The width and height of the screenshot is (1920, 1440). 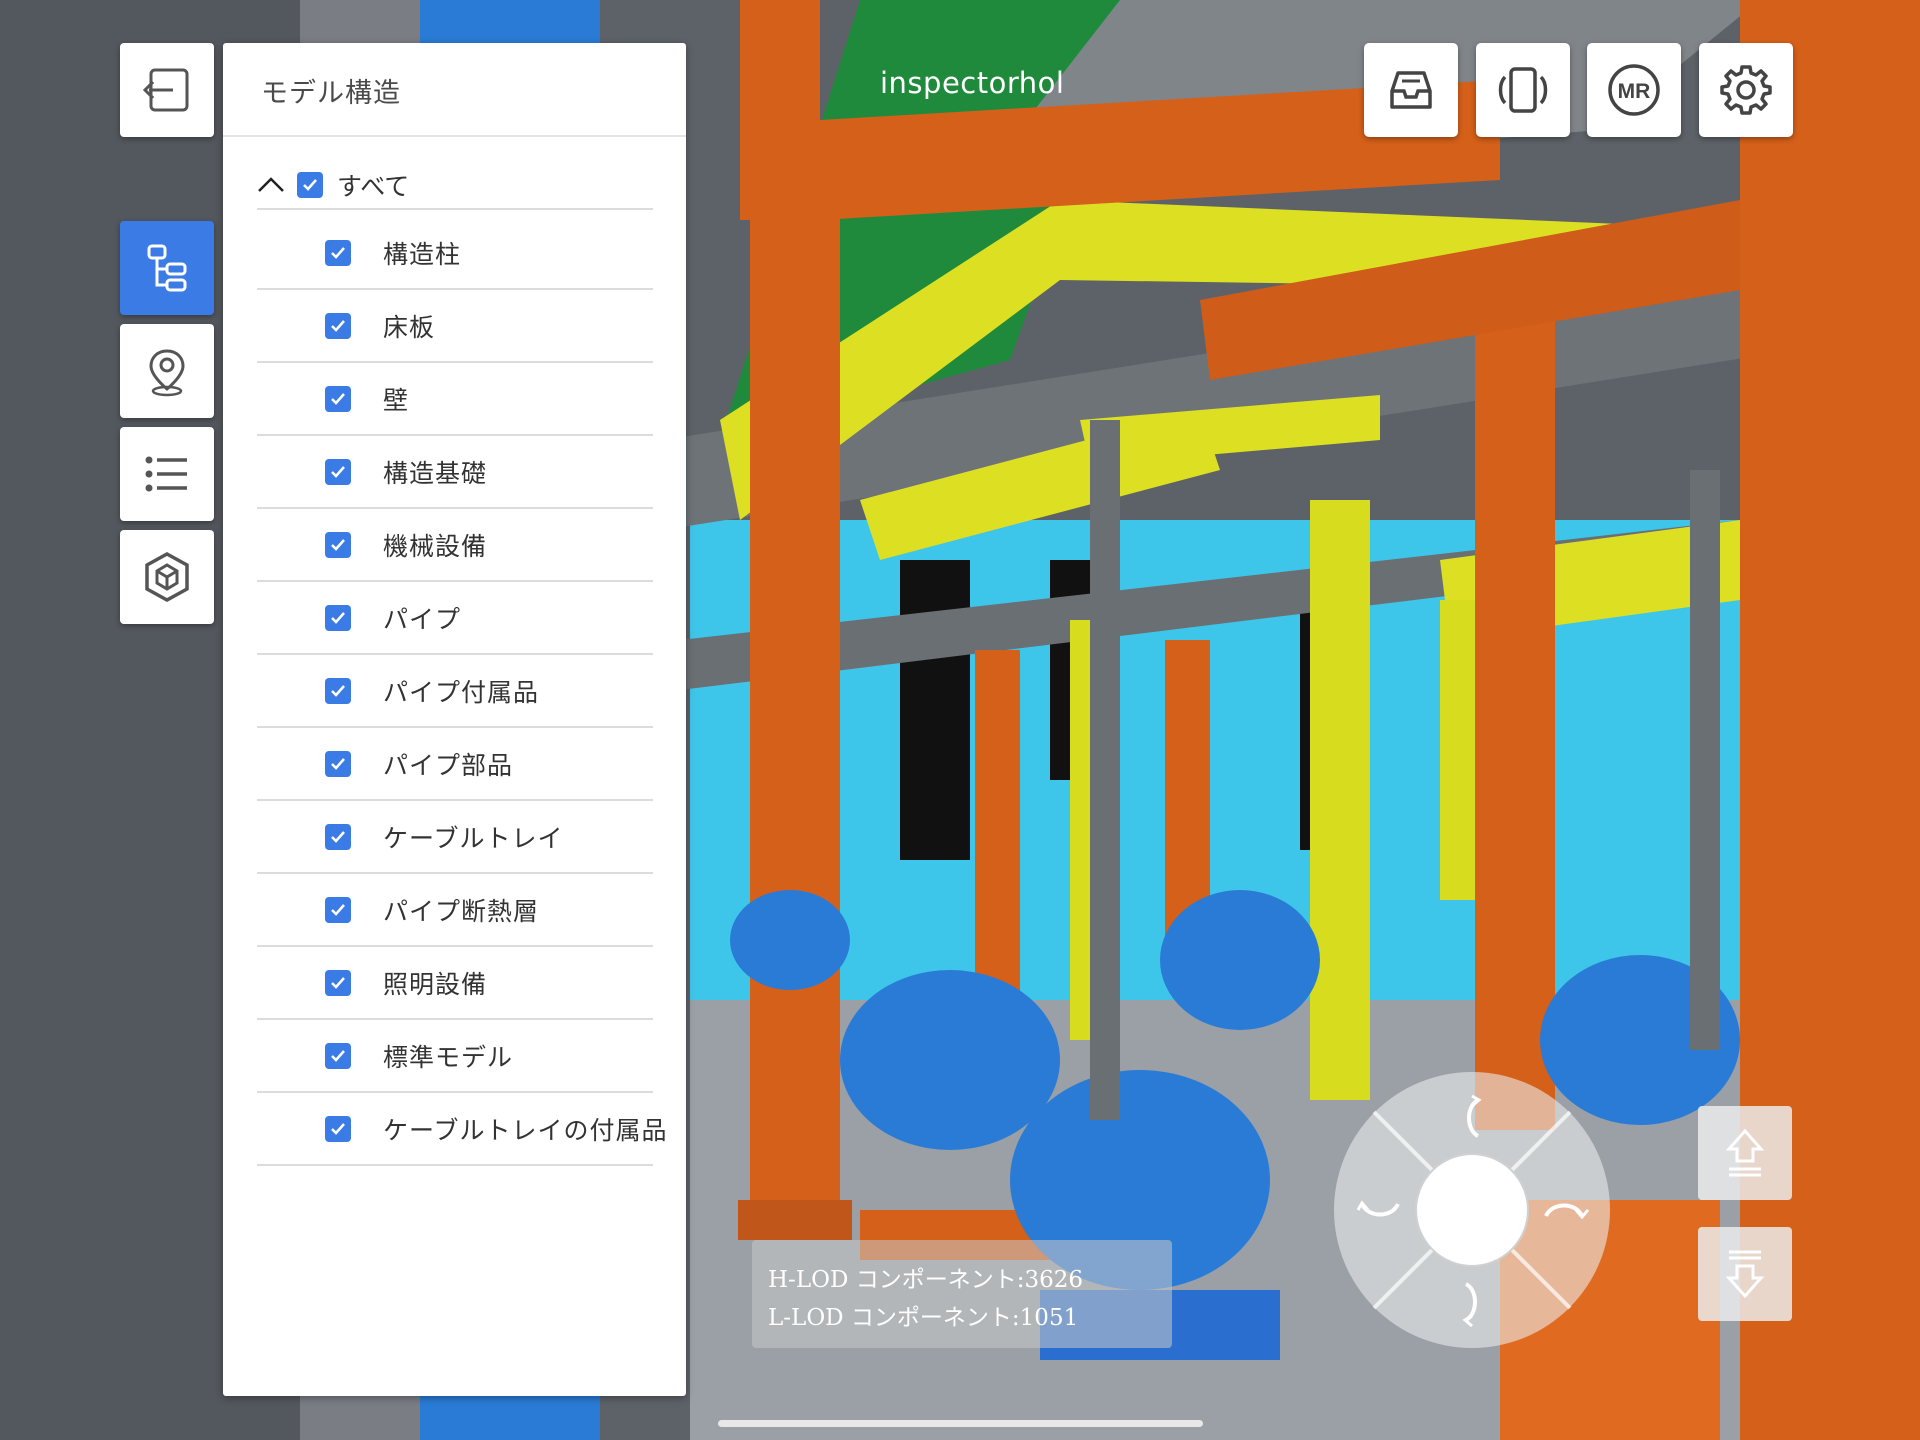 I want to click on exit-button, so click(x=167, y=90).